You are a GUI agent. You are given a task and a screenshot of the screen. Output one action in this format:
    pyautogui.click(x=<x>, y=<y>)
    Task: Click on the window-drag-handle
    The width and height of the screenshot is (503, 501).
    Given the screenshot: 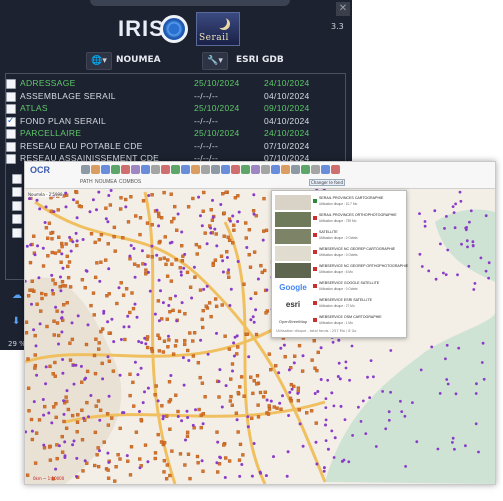 What is the action you would take?
    pyautogui.click(x=190, y=3)
    